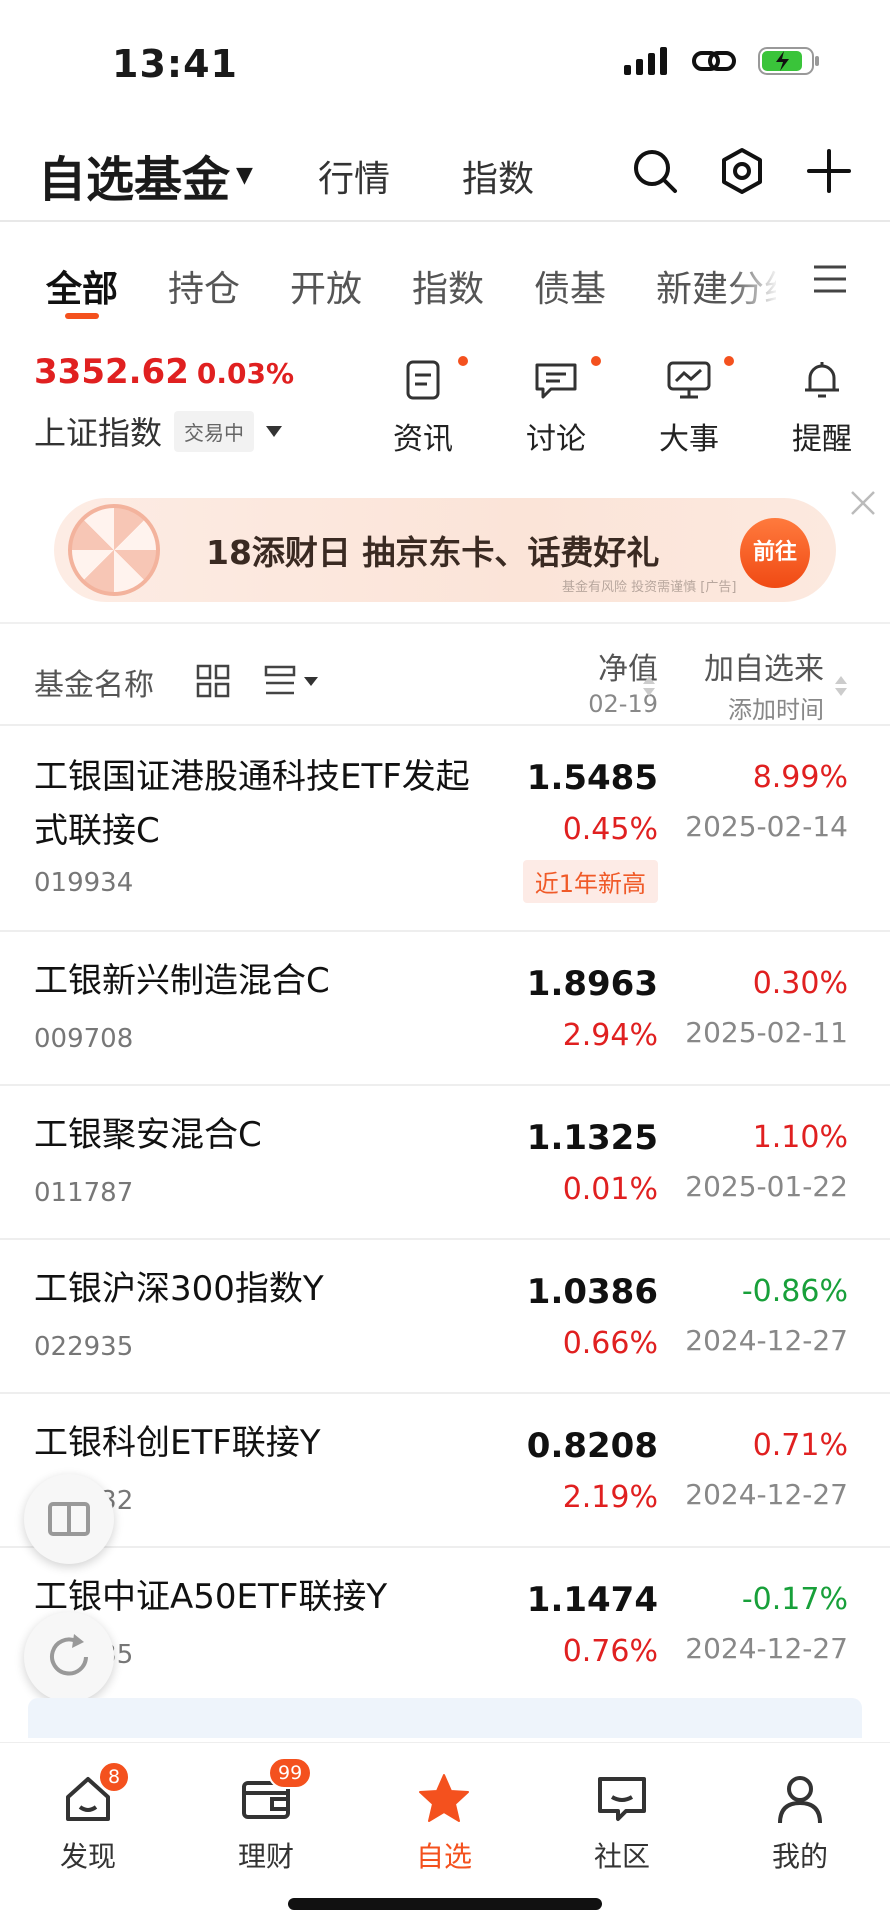 Image resolution: width=890 pixels, height=1929 pixels. Describe the element at coordinates (423, 407) in the screenshot. I see `quick-news: 资讯` at that location.